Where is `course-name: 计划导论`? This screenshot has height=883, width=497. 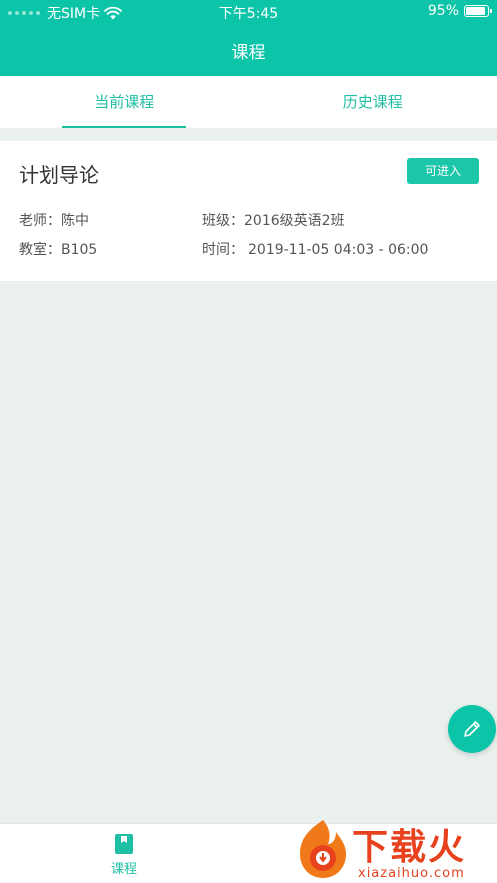
course-name: 计划导论 is located at coordinates (59, 175).